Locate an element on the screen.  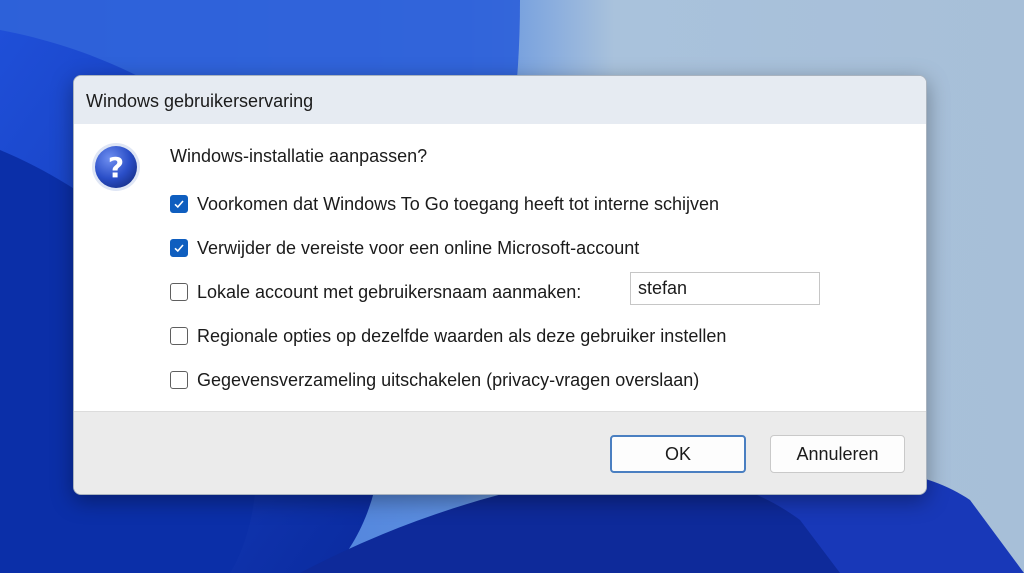
question-icon: ? is located at coordinates (116, 167).